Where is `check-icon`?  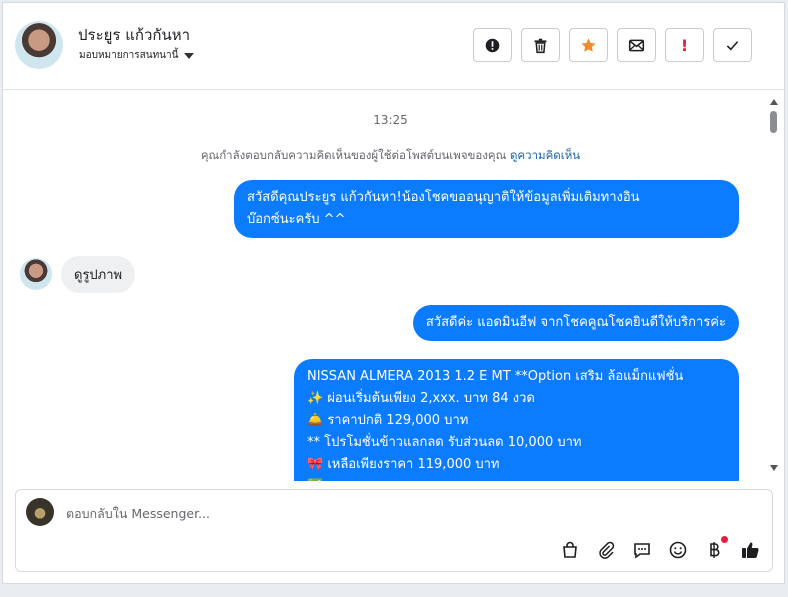
check-icon is located at coordinates (732, 45).